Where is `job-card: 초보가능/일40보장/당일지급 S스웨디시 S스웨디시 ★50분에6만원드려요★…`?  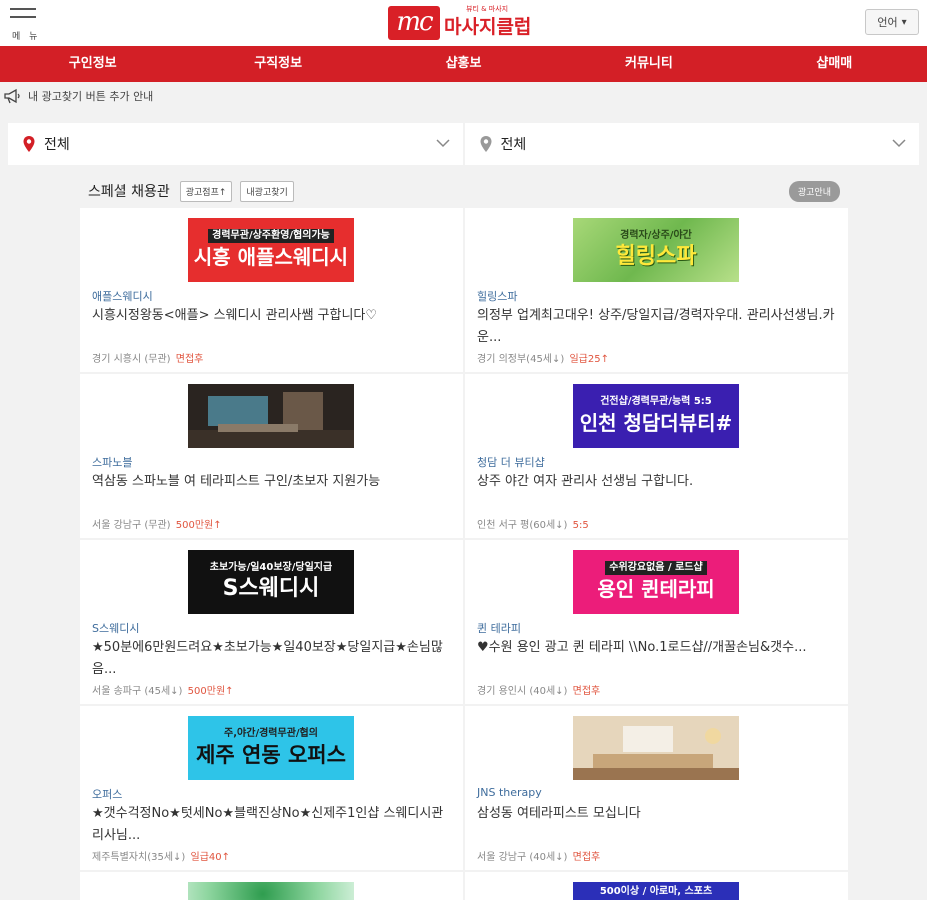 job-card: 초보가능/일40보장/당일지급 S스웨디시 S스웨디시 ★50분에6만원드려요★… is located at coordinates (271, 622).